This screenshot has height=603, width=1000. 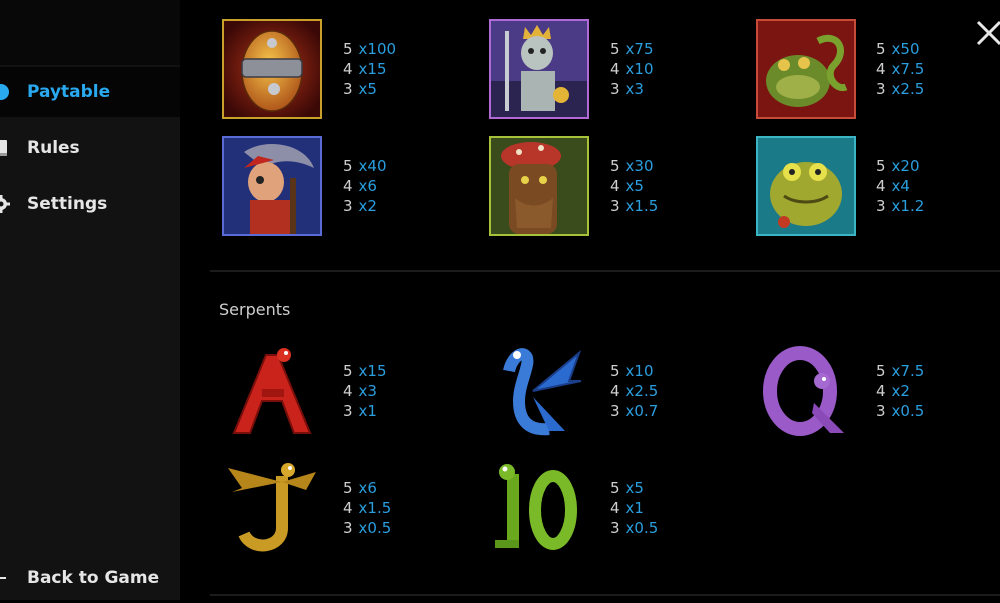 What do you see at coordinates (93, 578) in the screenshot?
I see `back-to-game-label: Back to Game` at bounding box center [93, 578].